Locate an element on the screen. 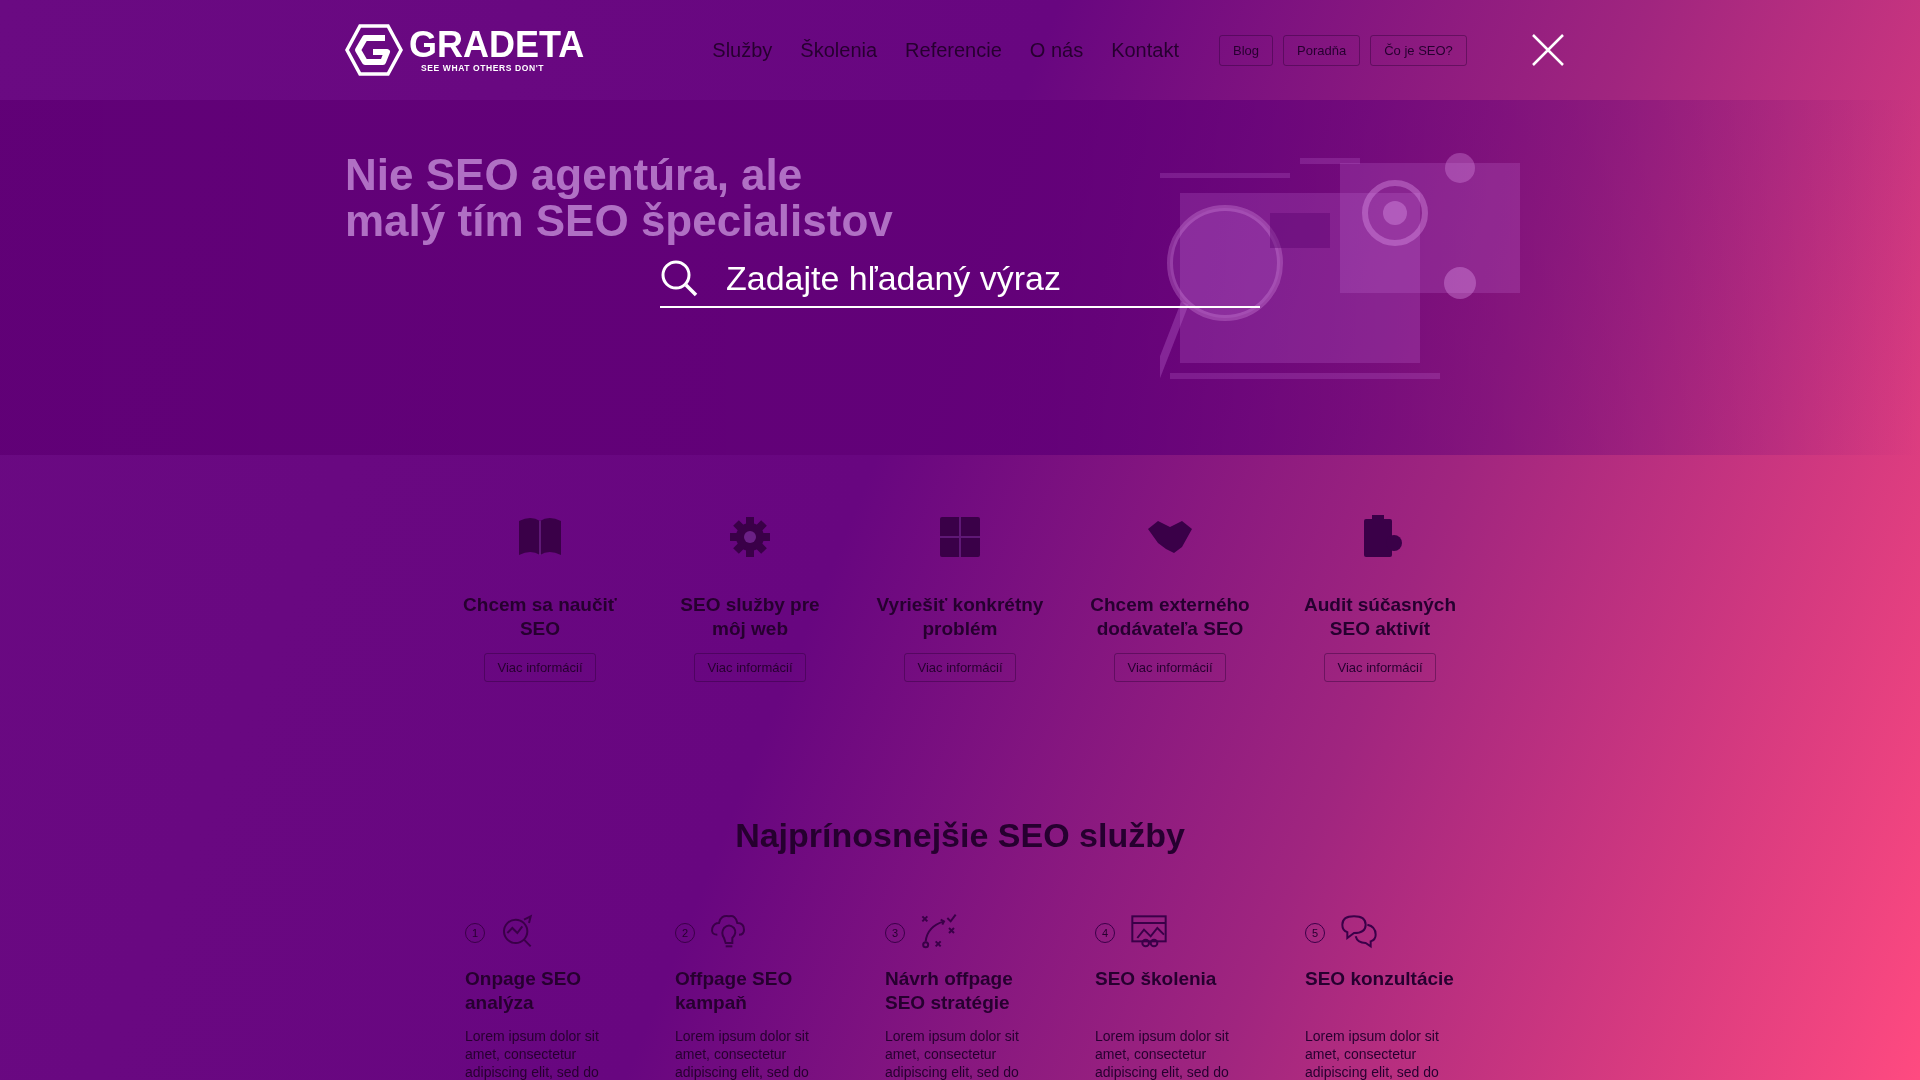  logo-icon is located at coordinates (374, 50).